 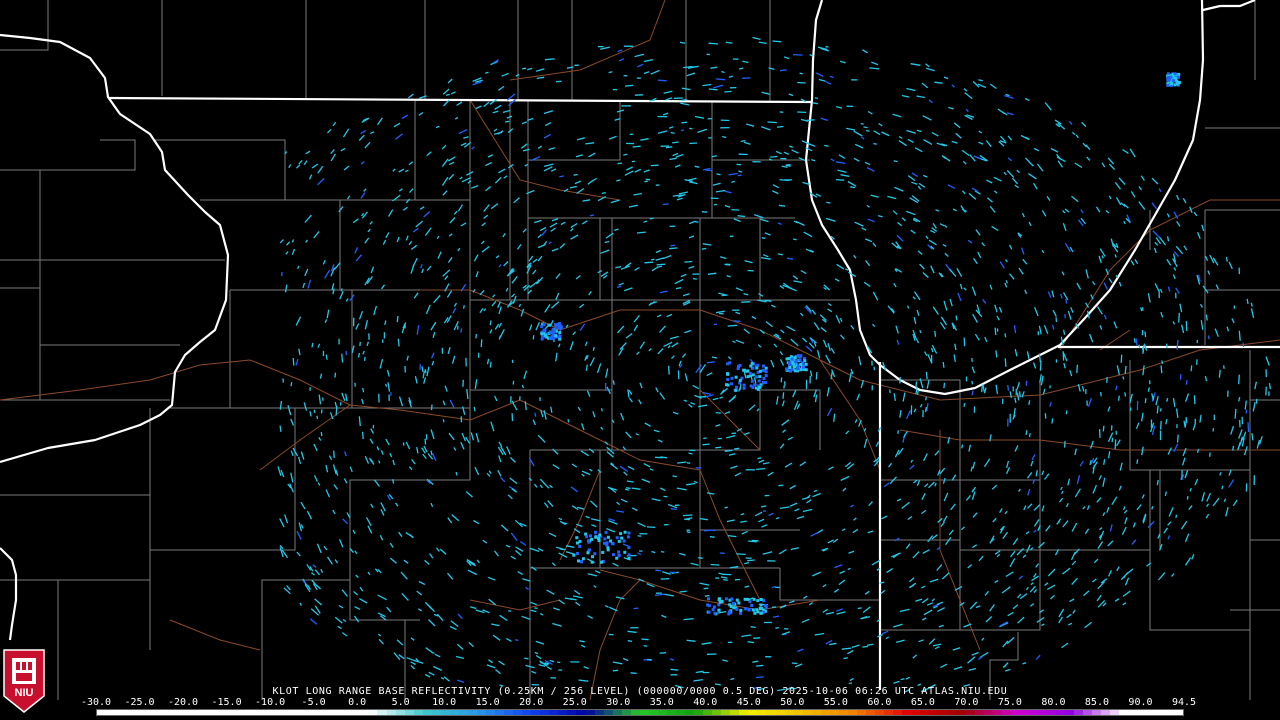 I want to click on legend-label: 0.0, so click(x=357, y=702).